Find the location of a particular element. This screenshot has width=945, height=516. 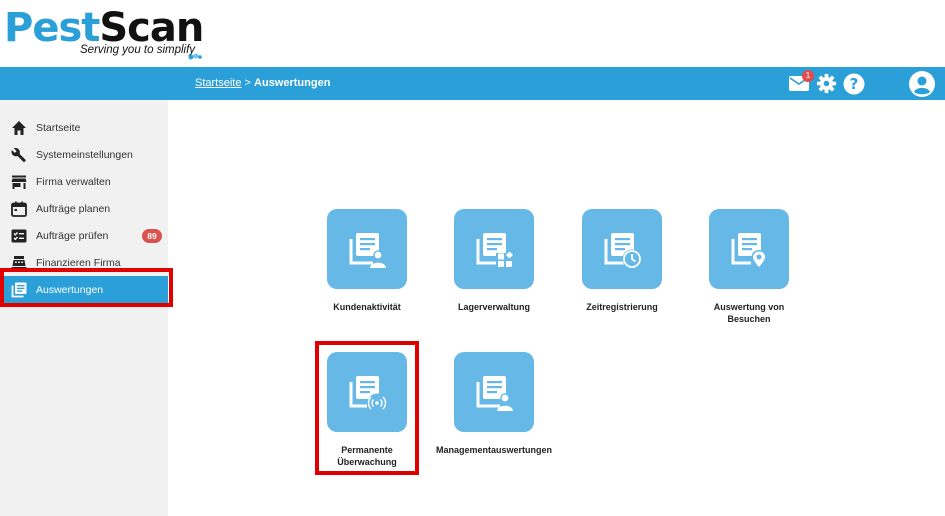

breadcrumb-home-link: Startseite is located at coordinates (218, 83).